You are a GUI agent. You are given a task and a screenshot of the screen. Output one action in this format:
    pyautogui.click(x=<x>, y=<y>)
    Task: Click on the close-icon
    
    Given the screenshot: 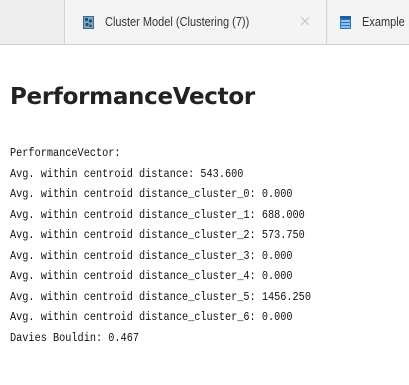 What is the action you would take?
    pyautogui.click(x=305, y=21)
    